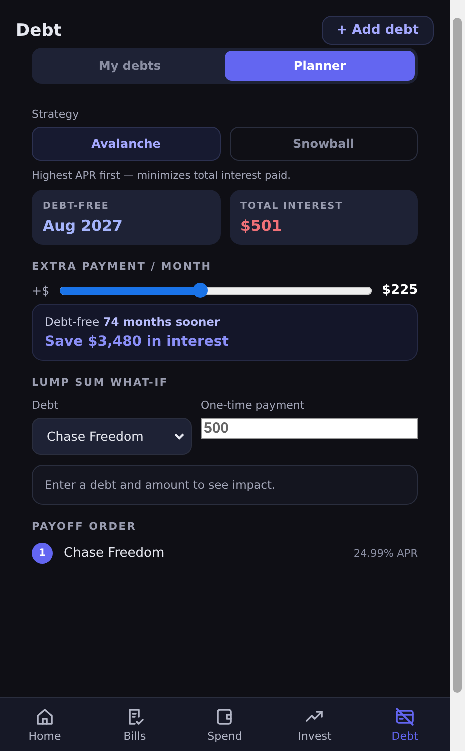 The width and height of the screenshot is (465, 751). Describe the element at coordinates (400, 290) in the screenshot. I see `slider-reading: $225` at that location.